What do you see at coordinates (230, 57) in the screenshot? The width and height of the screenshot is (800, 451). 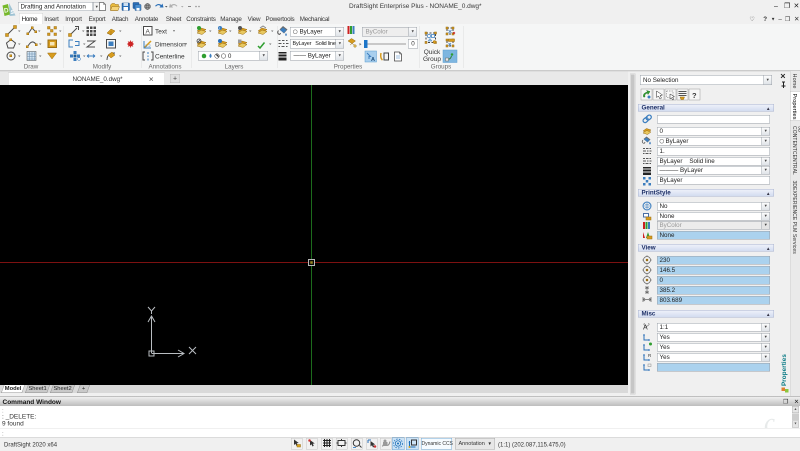 I see `svg-text: 0` at bounding box center [230, 57].